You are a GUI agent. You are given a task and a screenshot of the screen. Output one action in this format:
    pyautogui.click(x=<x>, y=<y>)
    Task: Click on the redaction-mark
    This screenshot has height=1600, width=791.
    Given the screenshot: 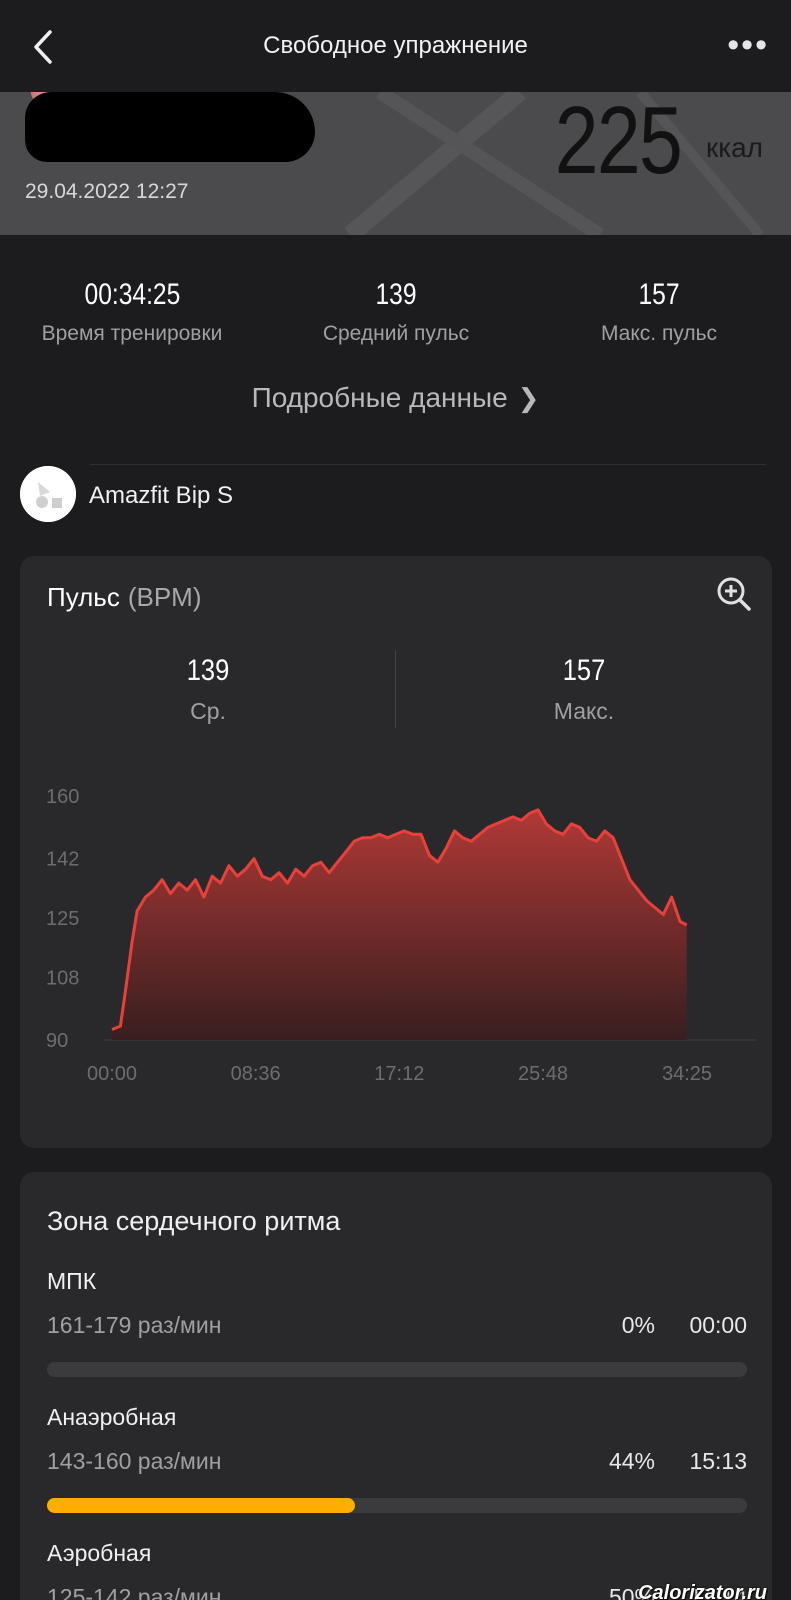 What is the action you would take?
    pyautogui.click(x=170, y=127)
    